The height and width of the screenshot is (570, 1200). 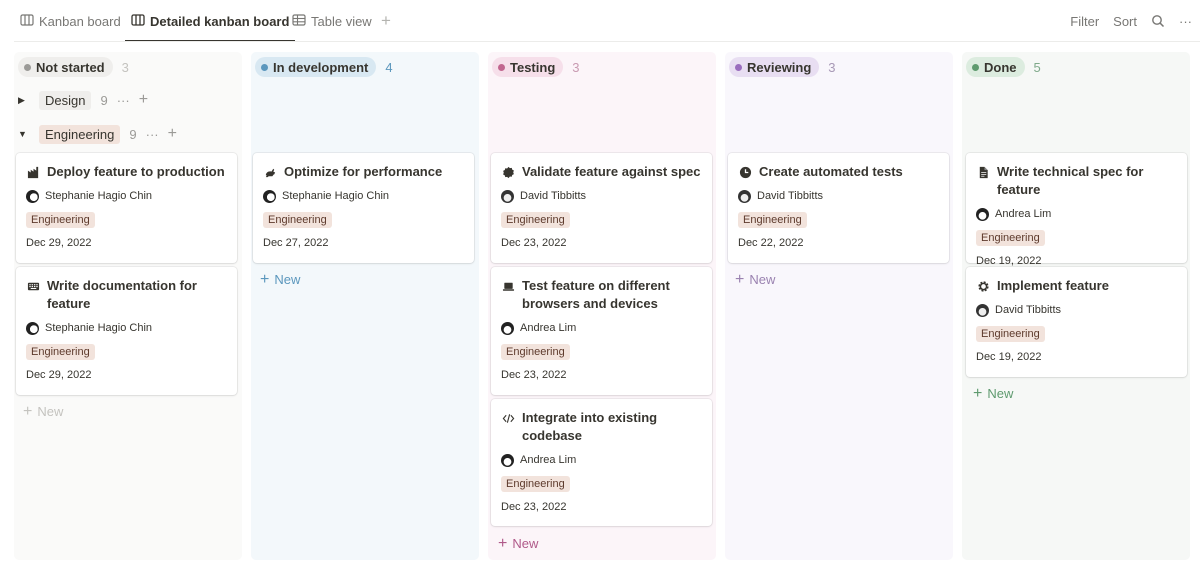 I want to click on gear-icon, so click(x=983, y=286).